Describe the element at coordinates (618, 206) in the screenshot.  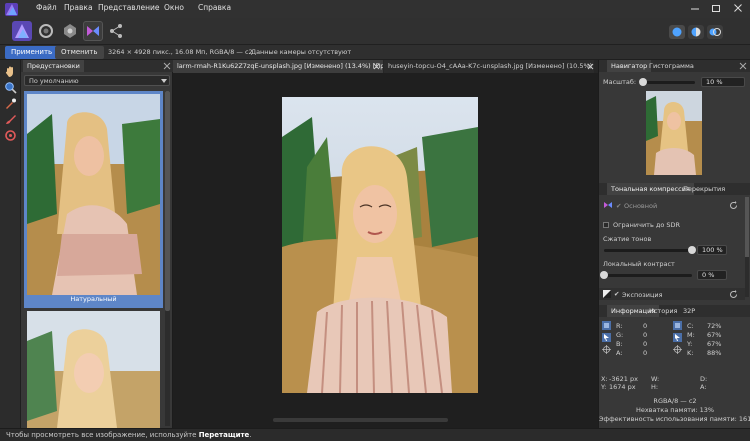
I see `base-layer-check-icon: ✔` at that location.